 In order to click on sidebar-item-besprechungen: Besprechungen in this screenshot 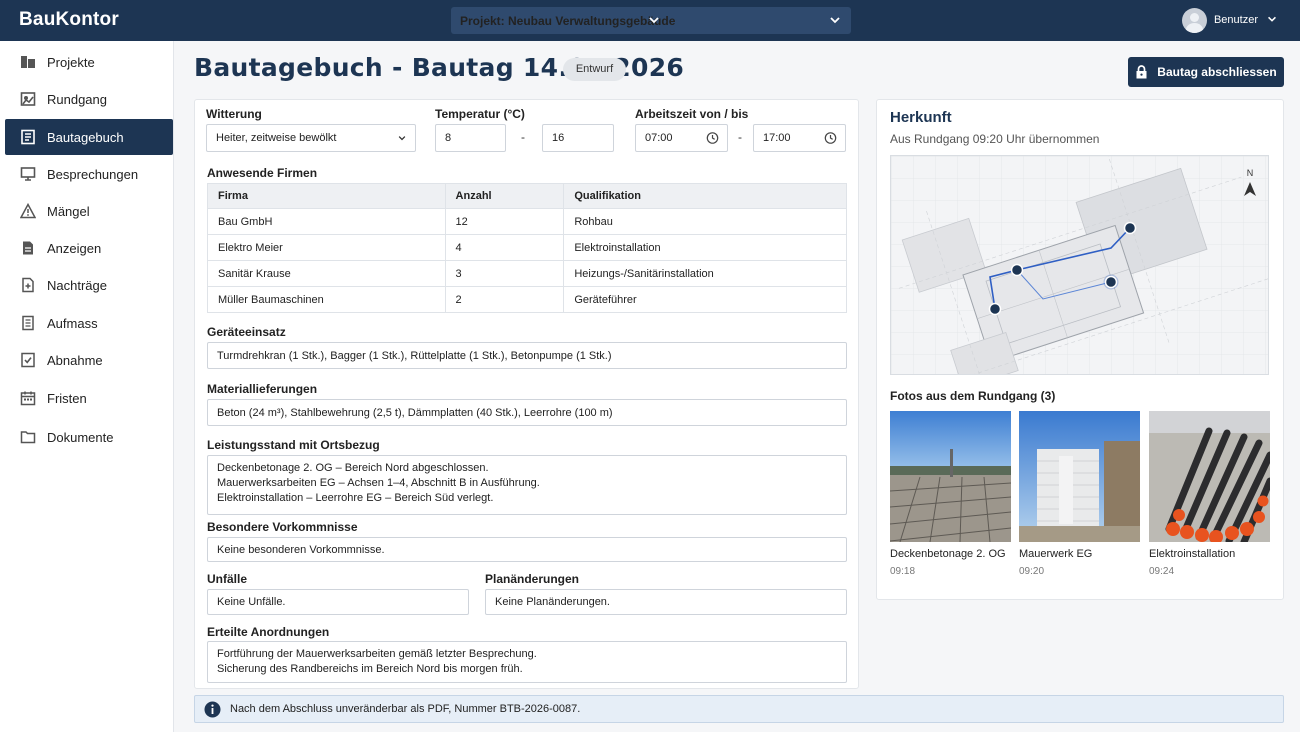, I will do `click(89, 174)`.